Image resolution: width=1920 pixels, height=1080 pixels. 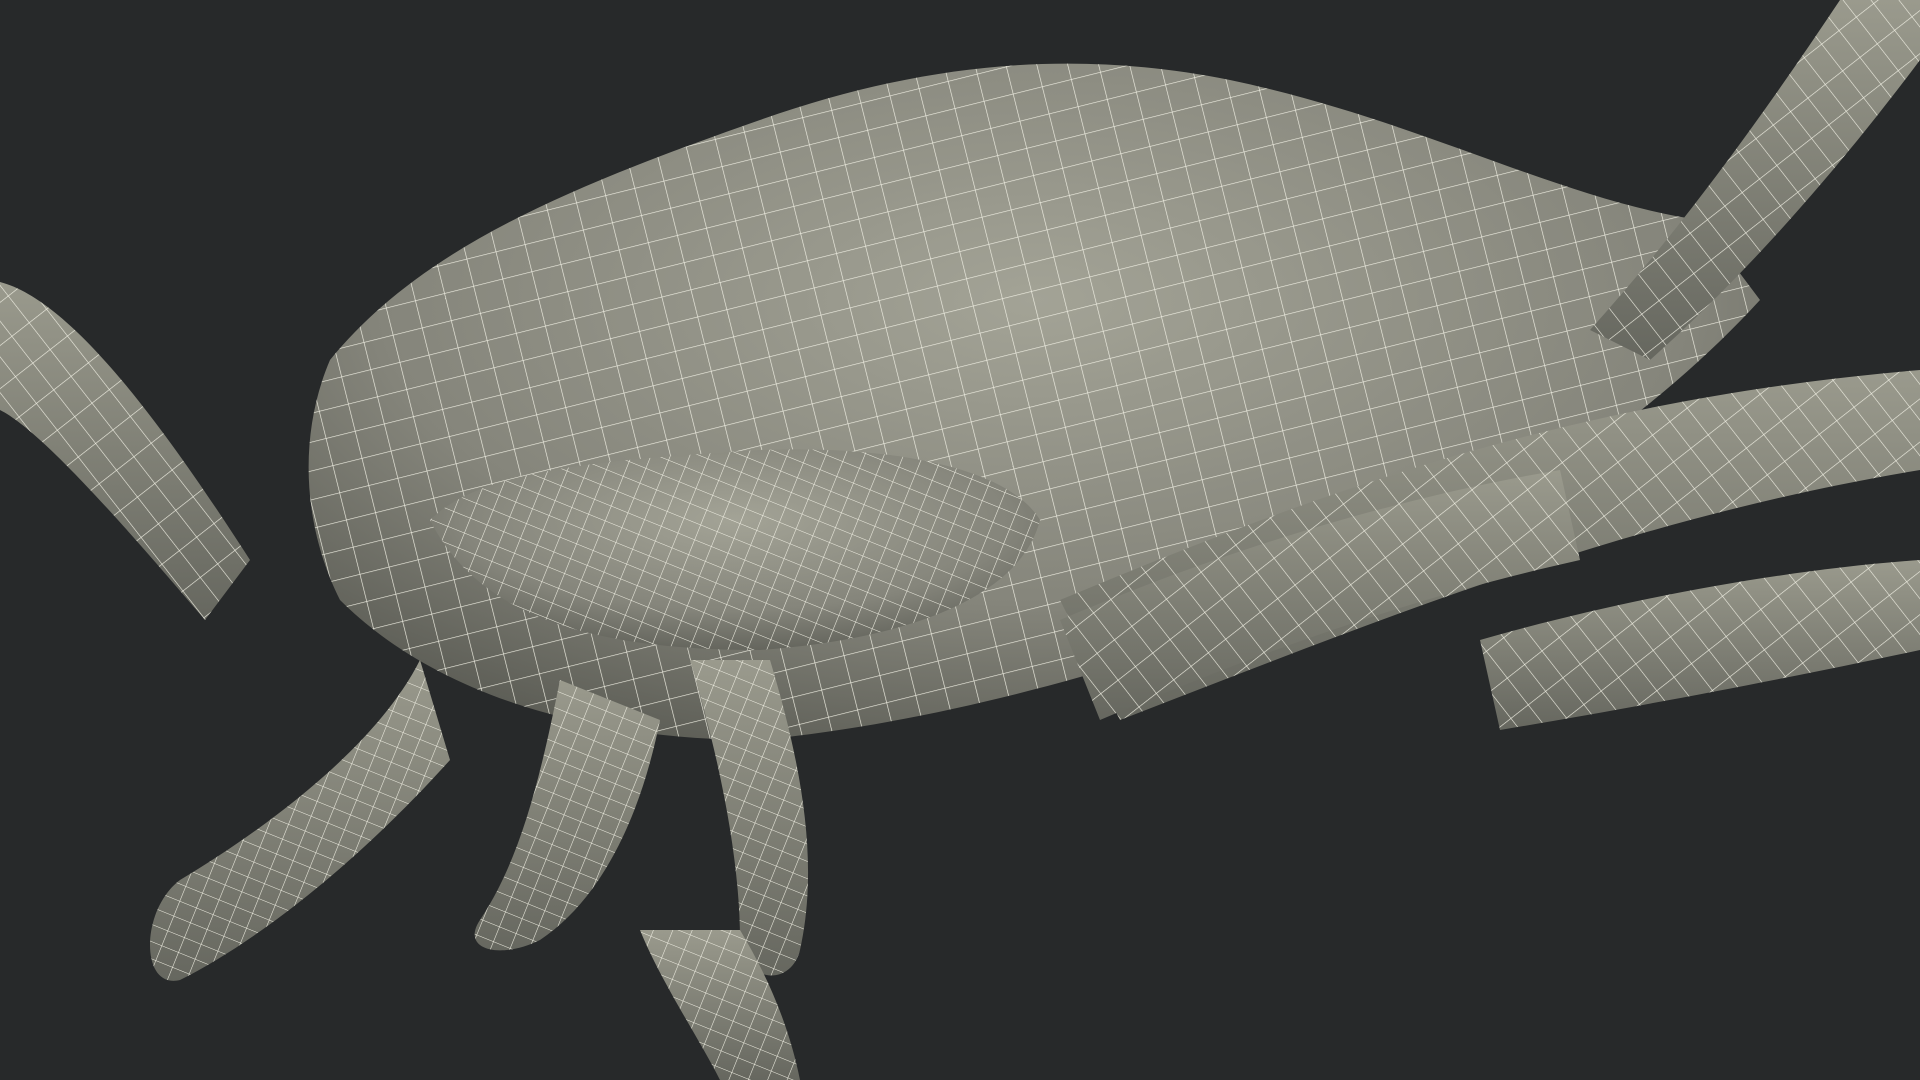 I want to click on leg-front-center, so click(x=567, y=815).